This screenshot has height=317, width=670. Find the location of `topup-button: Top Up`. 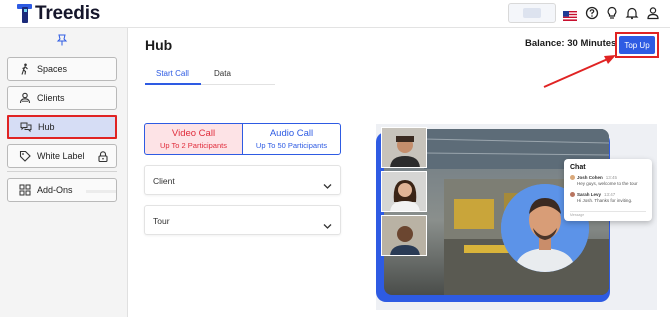

topup-button: Top Up is located at coordinates (637, 45).